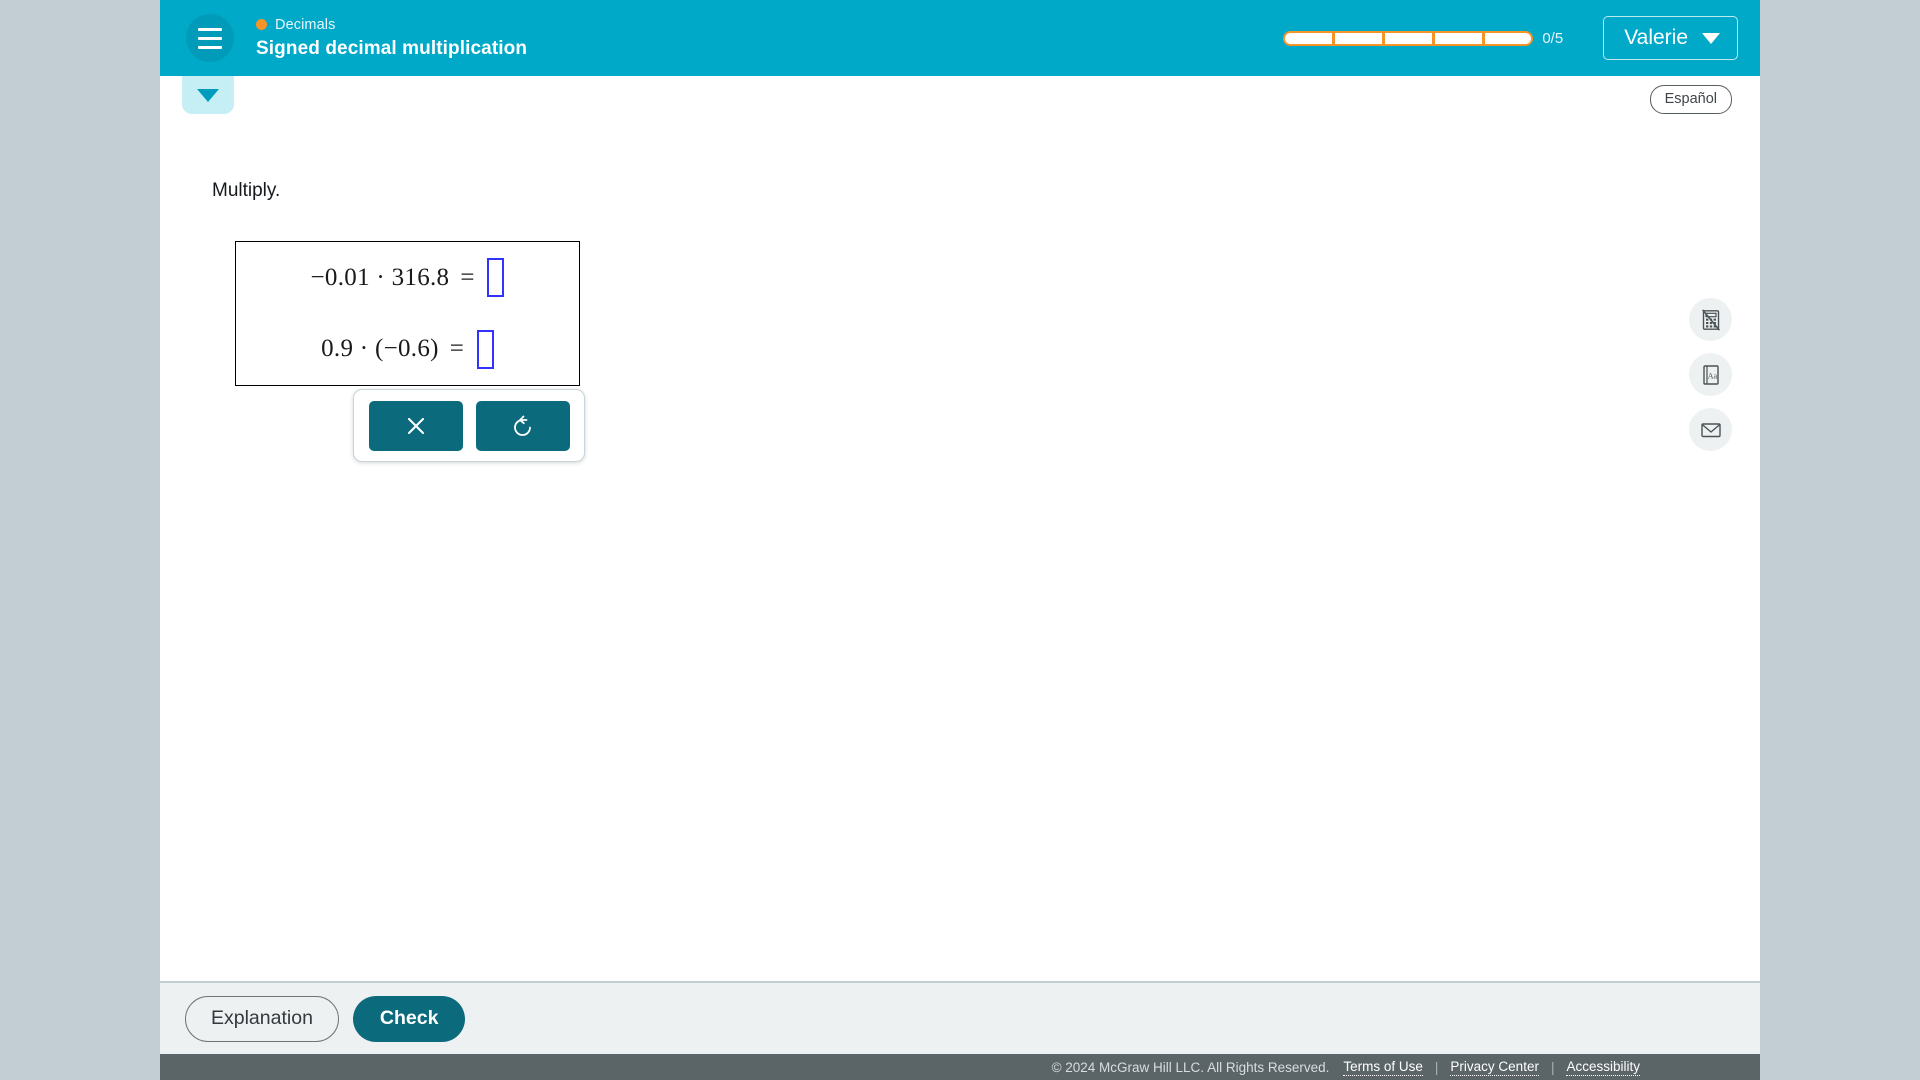 The width and height of the screenshot is (1920, 1080). Describe the element at coordinates (246, 190) in the screenshot. I see `instruction-text: Multiply.` at that location.